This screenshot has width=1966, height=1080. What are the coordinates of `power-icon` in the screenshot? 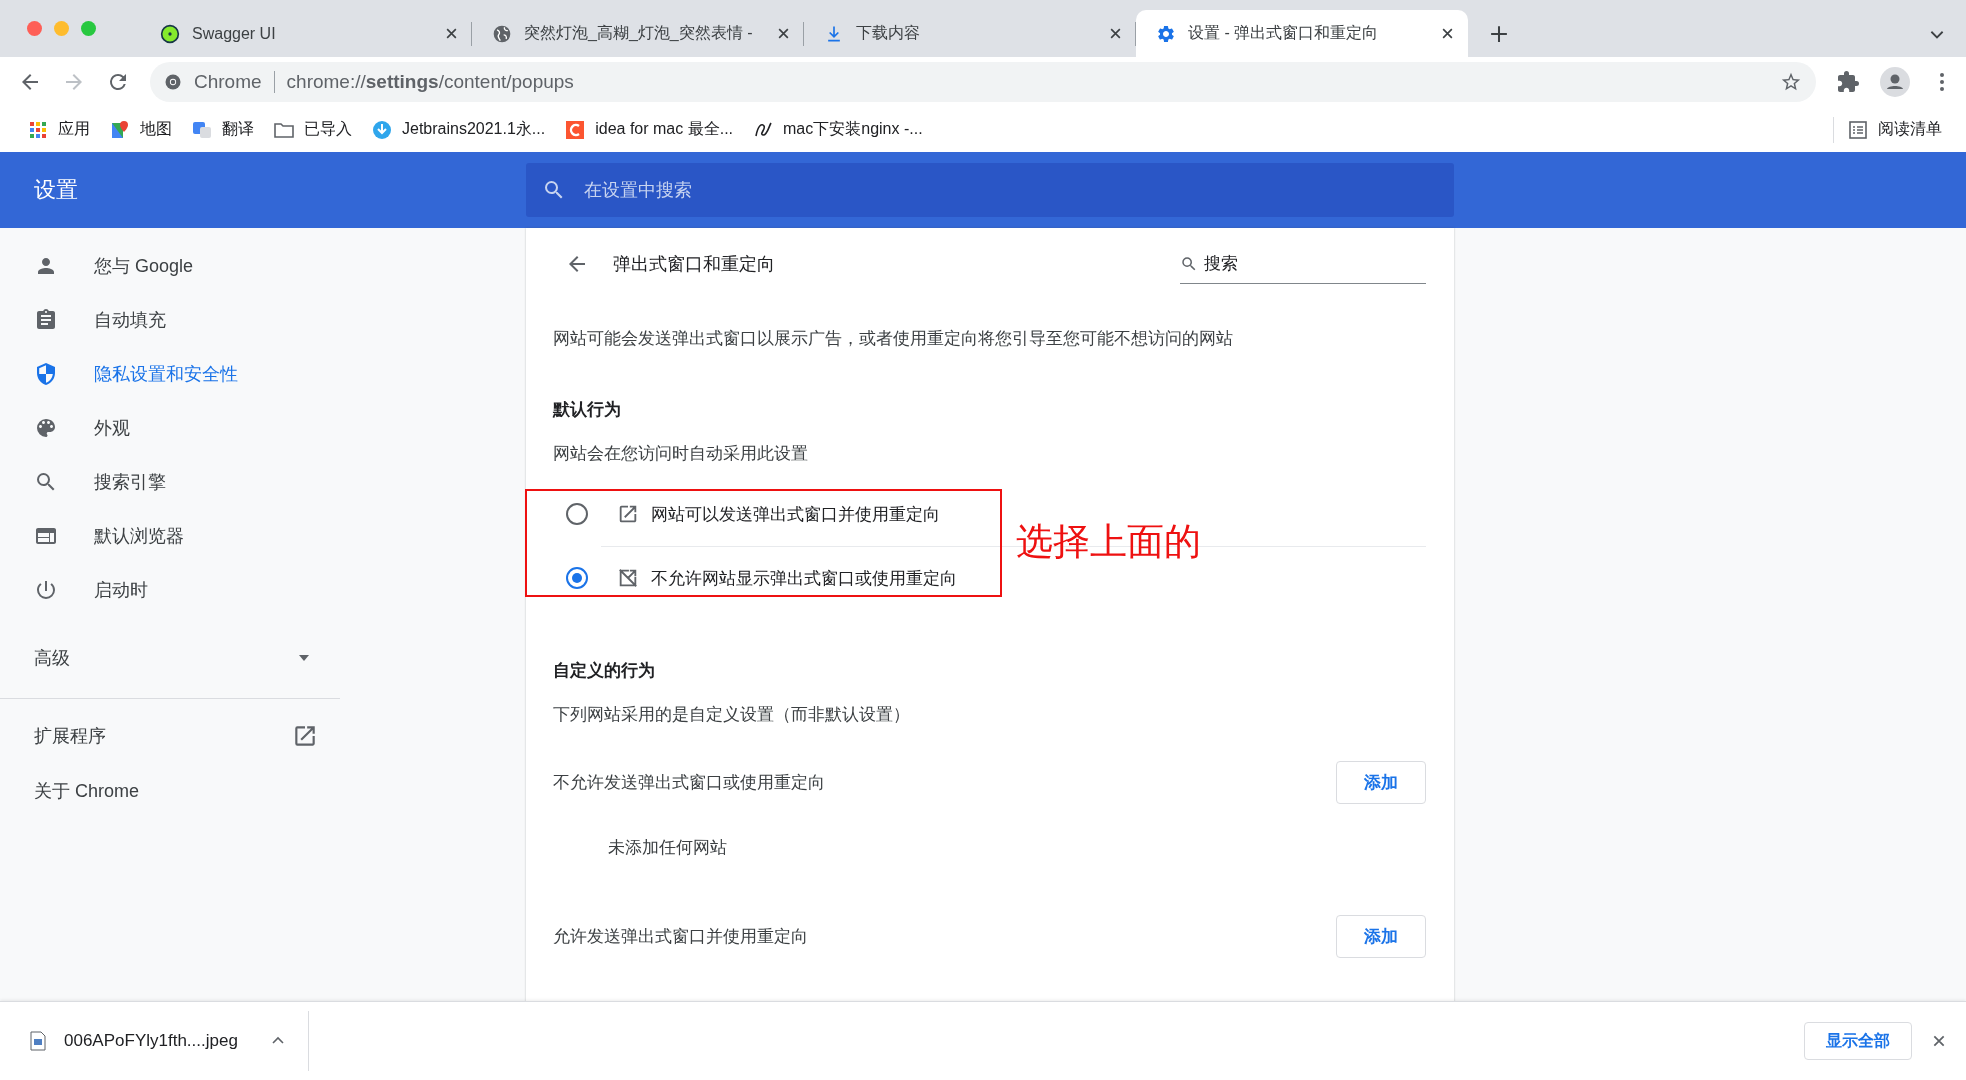 It's located at (46, 590).